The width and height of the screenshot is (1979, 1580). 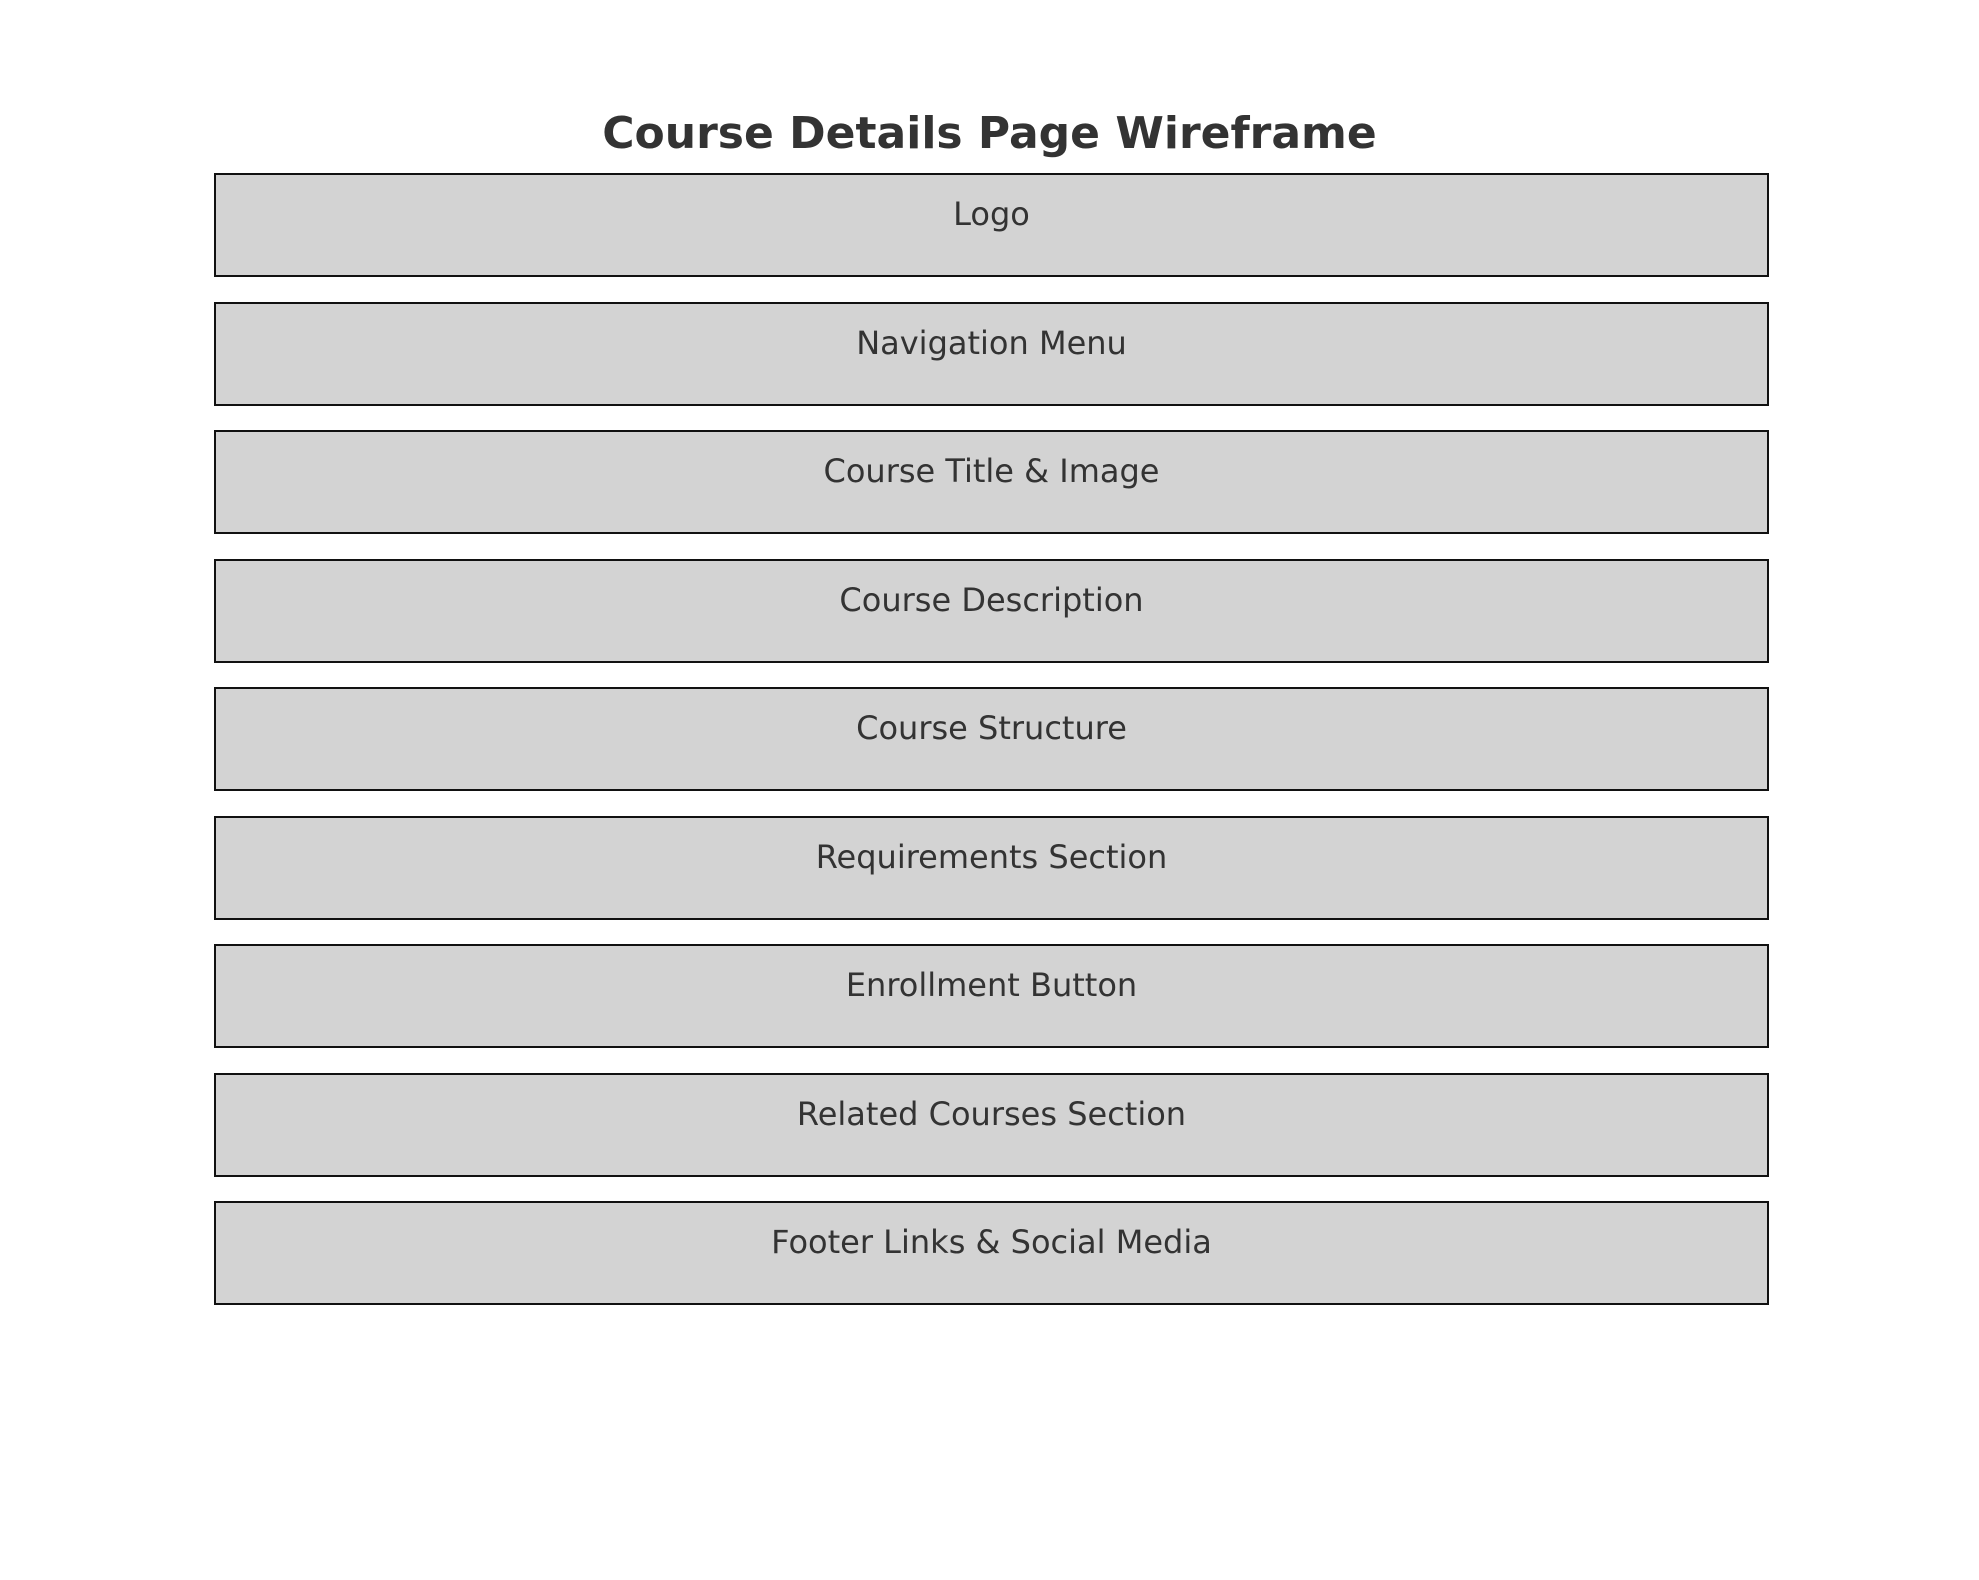 I want to click on course-title-image-block: Course Title & Image, so click(x=991, y=482).